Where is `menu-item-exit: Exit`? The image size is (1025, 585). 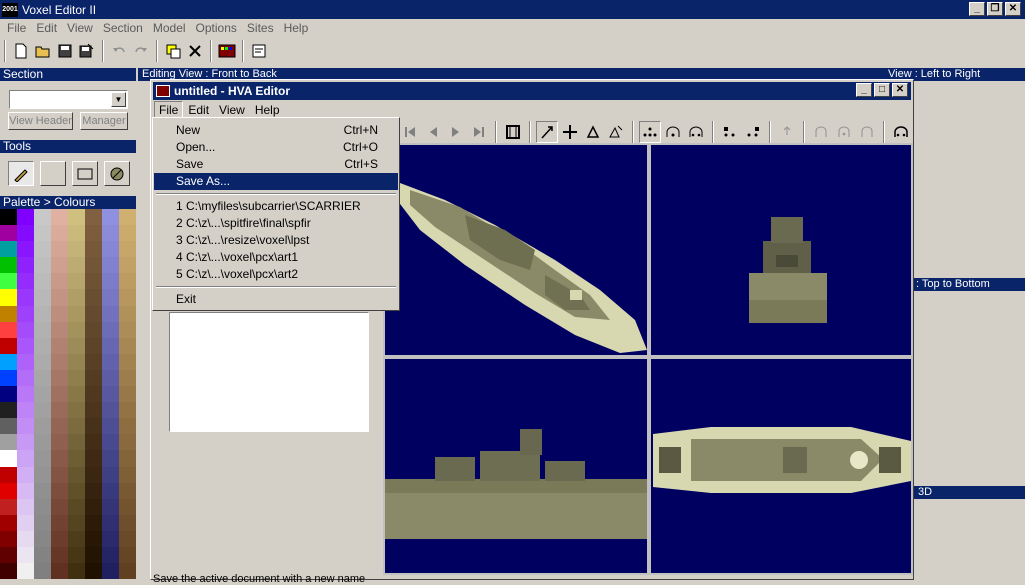 menu-item-exit: Exit is located at coordinates (276, 299).